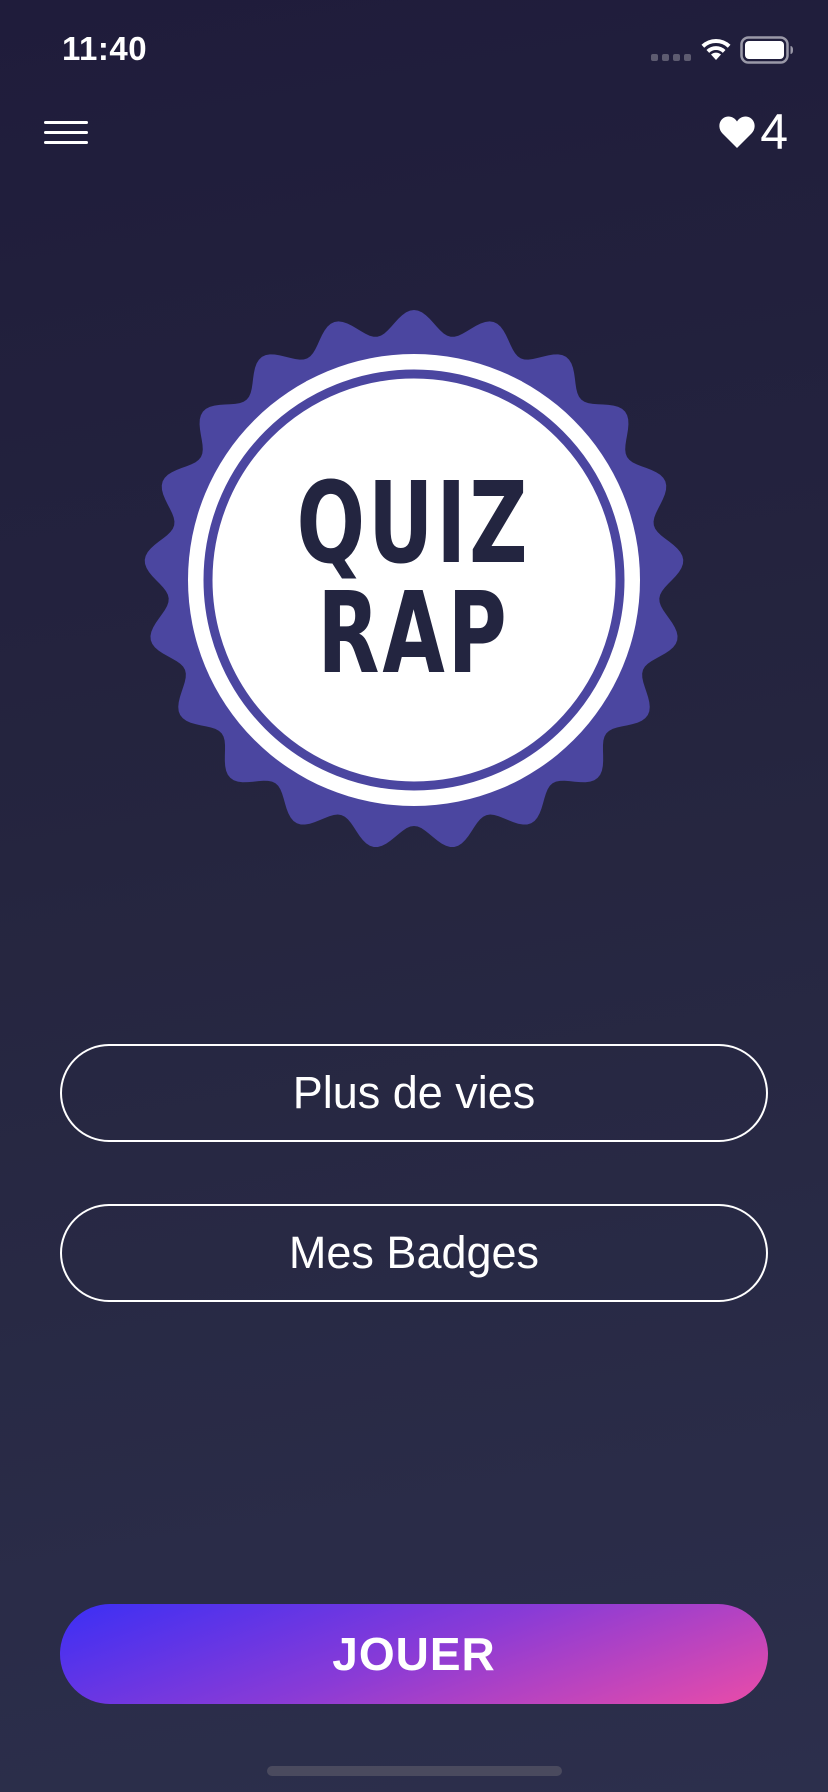 This screenshot has height=1792, width=828. I want to click on heart-icon, so click(737, 132).